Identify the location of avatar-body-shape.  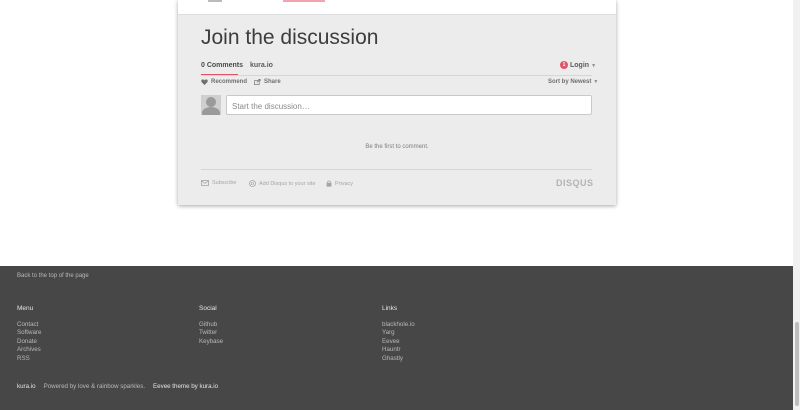
(211, 111).